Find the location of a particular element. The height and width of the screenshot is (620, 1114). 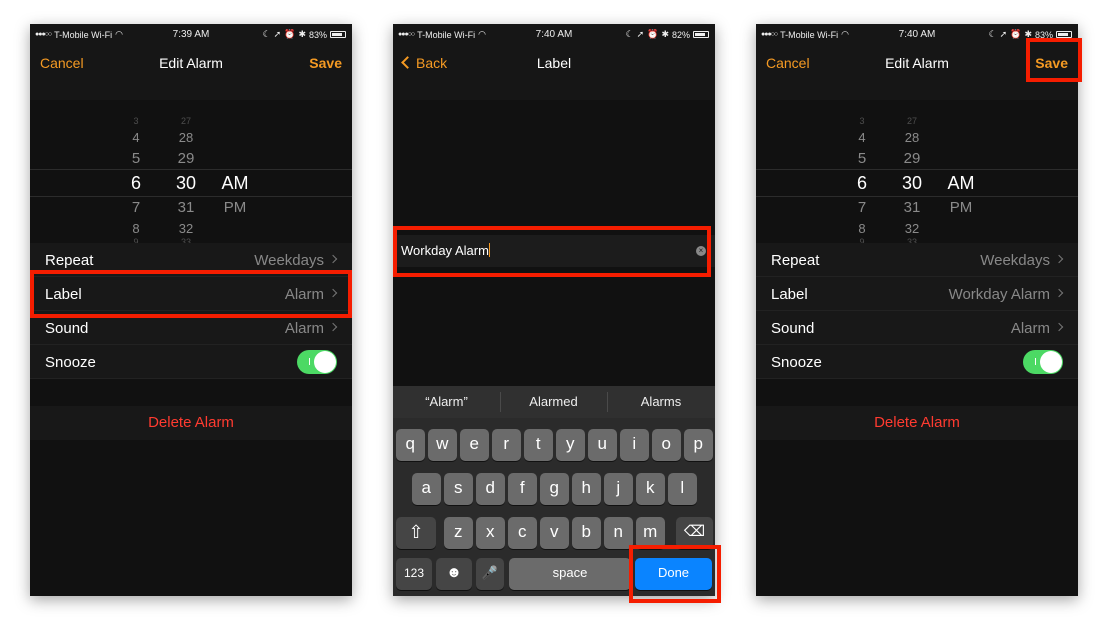

location-icon: ➚ is located at coordinates (277, 34).